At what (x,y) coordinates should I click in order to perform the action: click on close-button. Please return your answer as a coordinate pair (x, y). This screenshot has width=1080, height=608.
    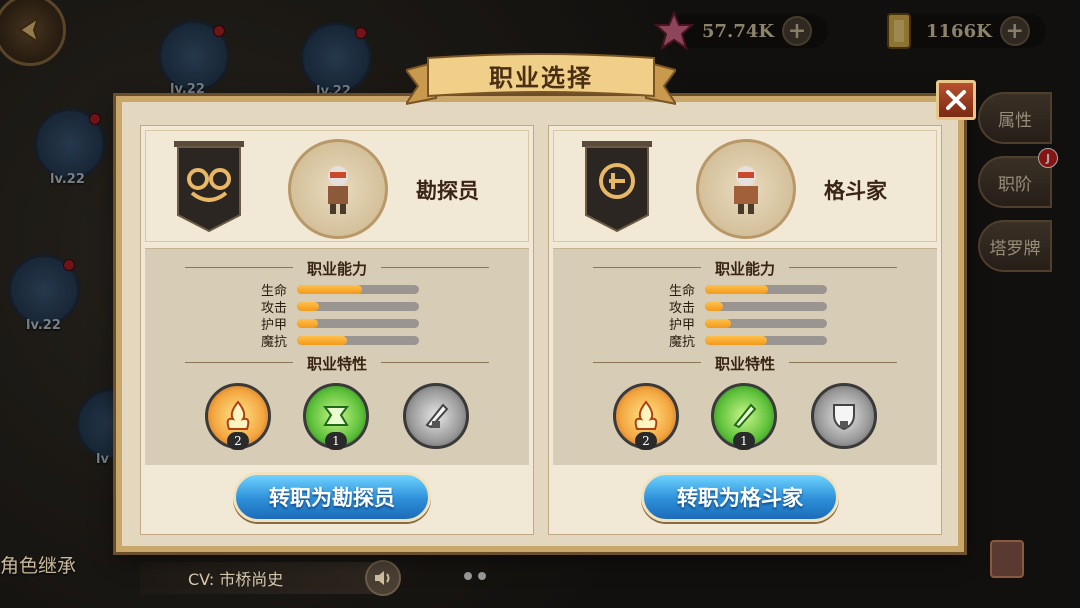
    Looking at the image, I should click on (956, 100).